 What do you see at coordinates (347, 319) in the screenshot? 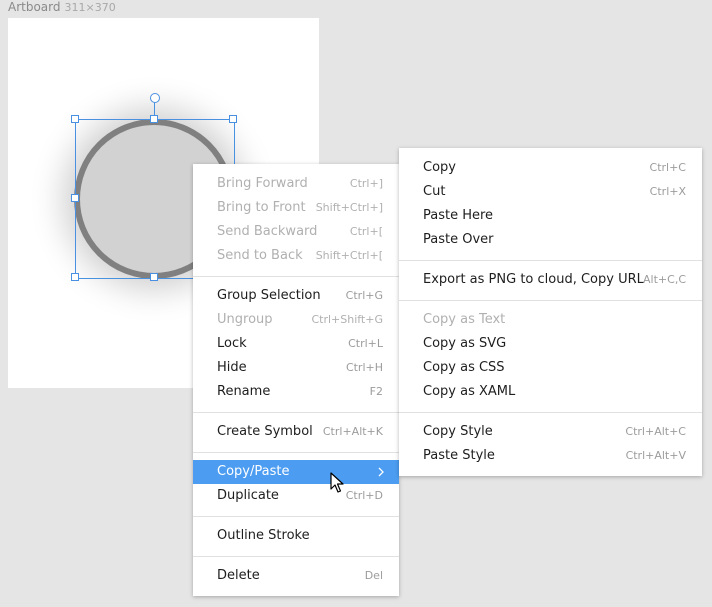
I see `menu-item-shortcut: Ctrl+Shift+G` at bounding box center [347, 319].